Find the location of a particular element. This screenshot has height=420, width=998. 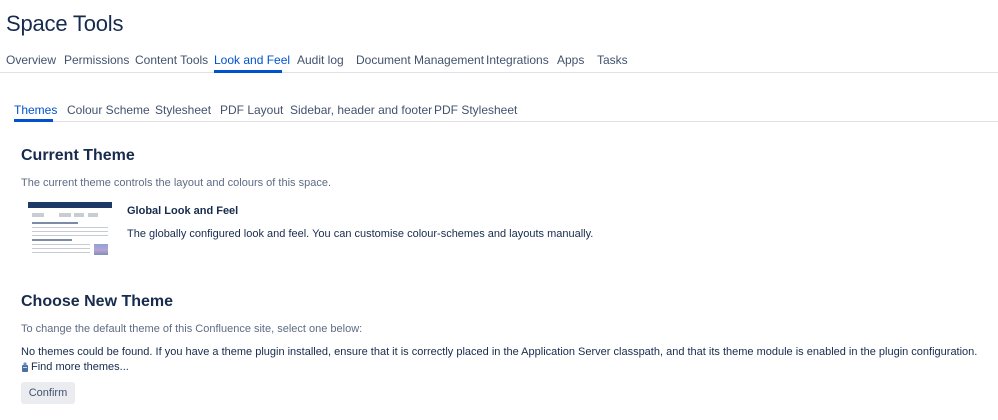

tab-tasks: Tasks is located at coordinates (612, 60).